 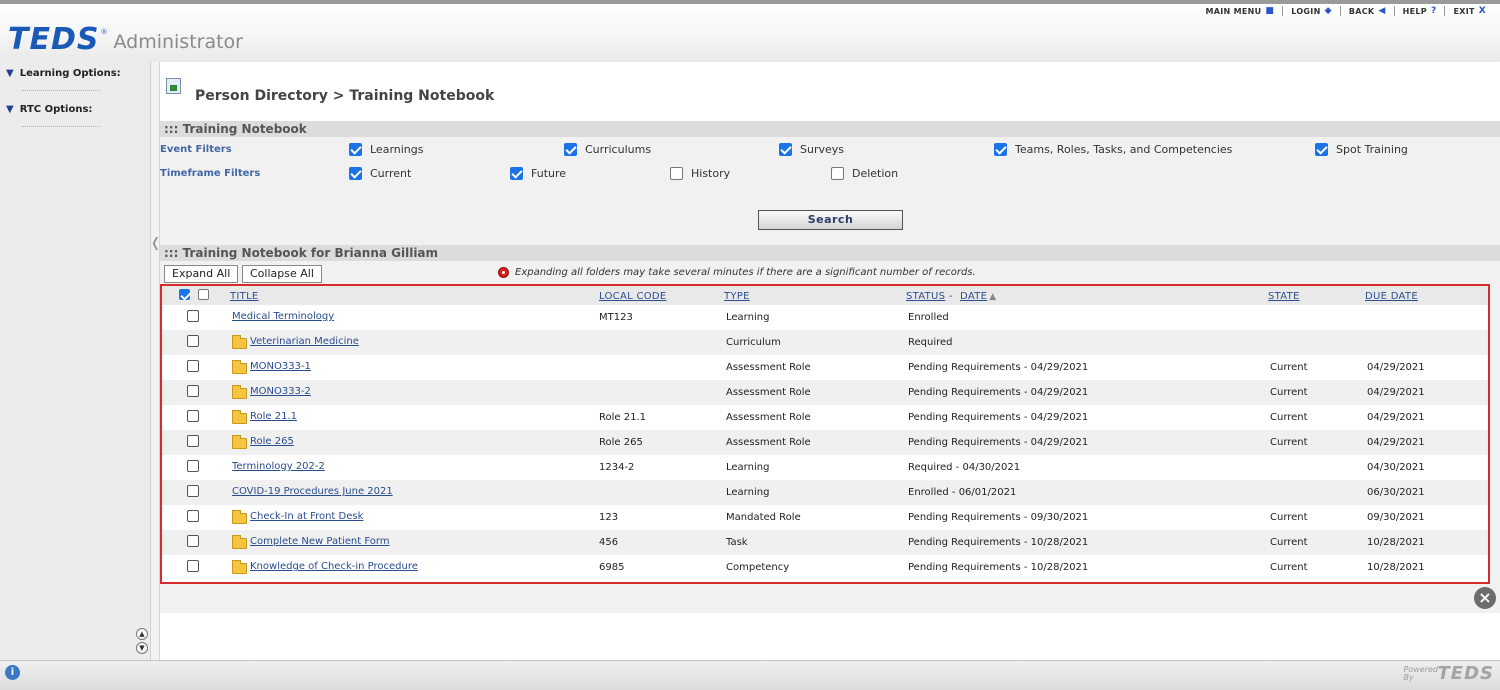 What do you see at coordinates (280, 391) in the screenshot?
I see `row-title-link: MONO333-2` at bounding box center [280, 391].